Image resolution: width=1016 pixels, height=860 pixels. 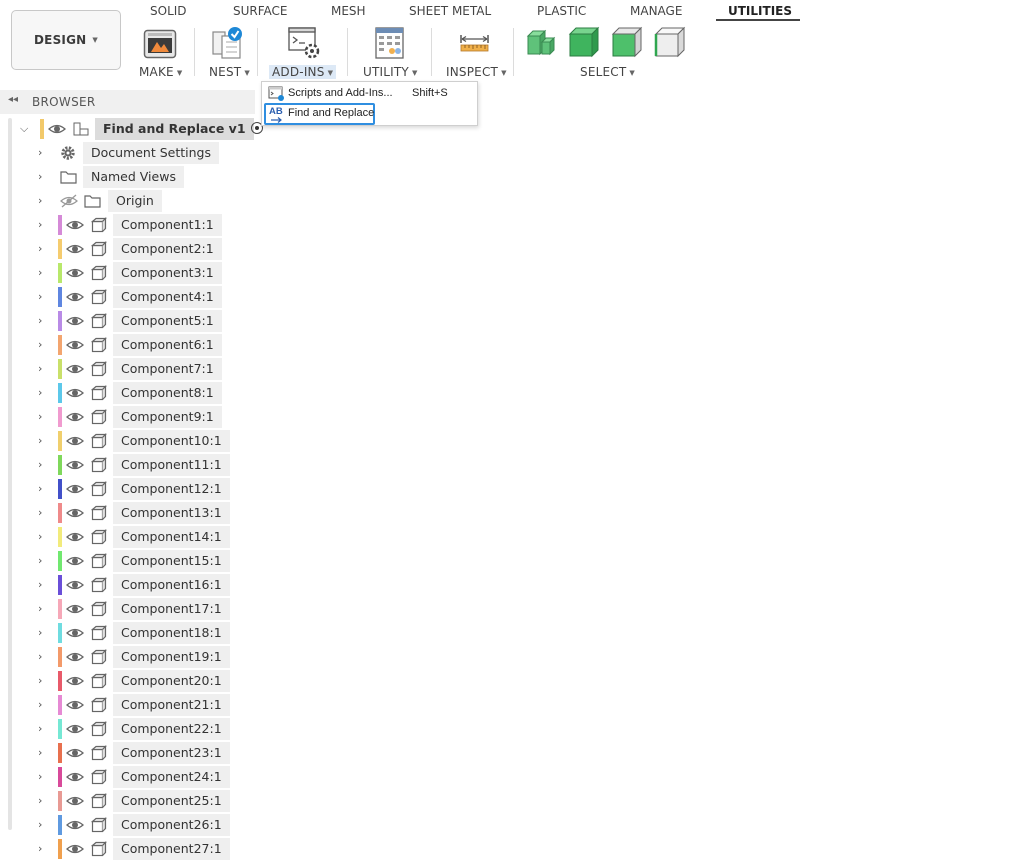 I want to click on tab-mesh: MESH, so click(x=348, y=11).